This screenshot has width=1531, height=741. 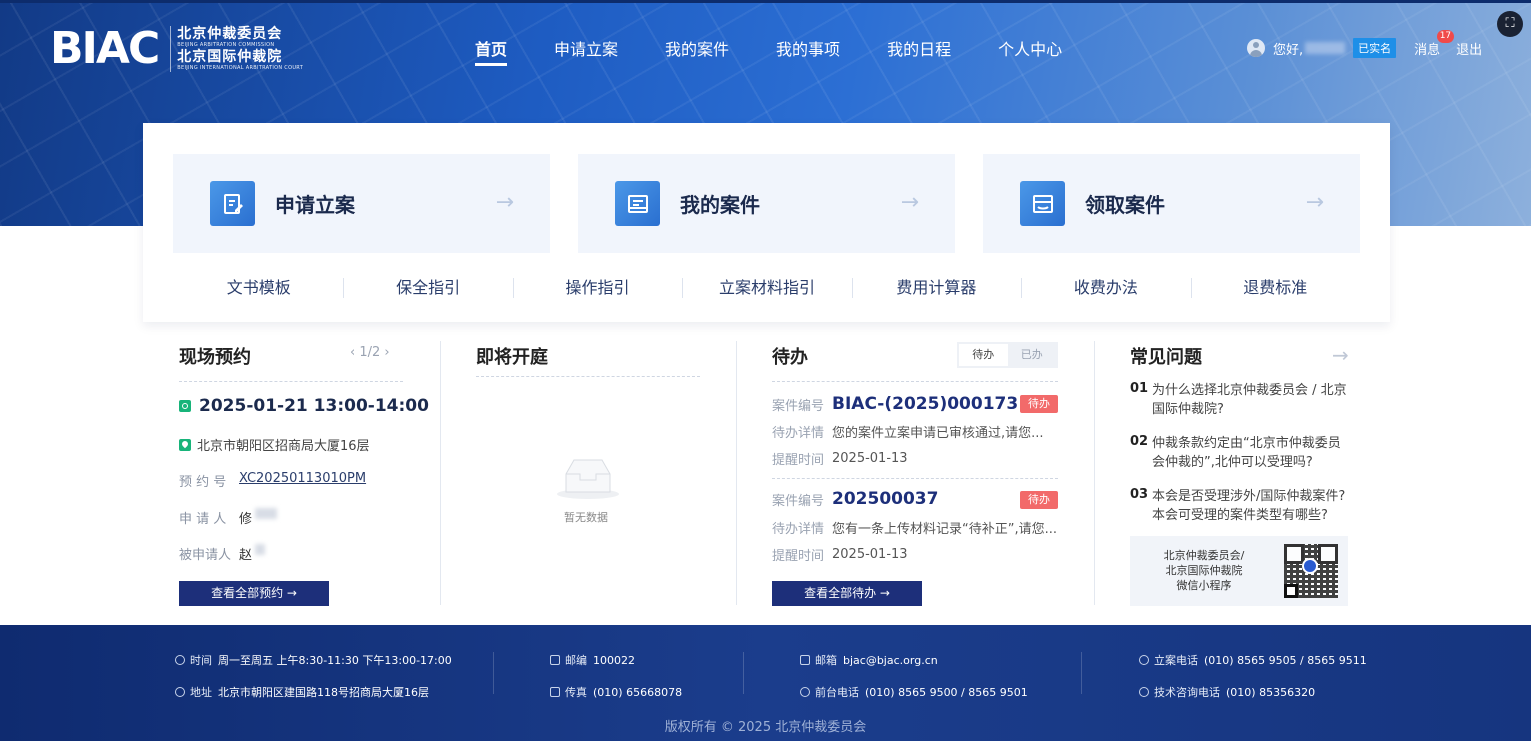 What do you see at coordinates (1032, 355) in the screenshot?
I see `tab-done: 已办` at bounding box center [1032, 355].